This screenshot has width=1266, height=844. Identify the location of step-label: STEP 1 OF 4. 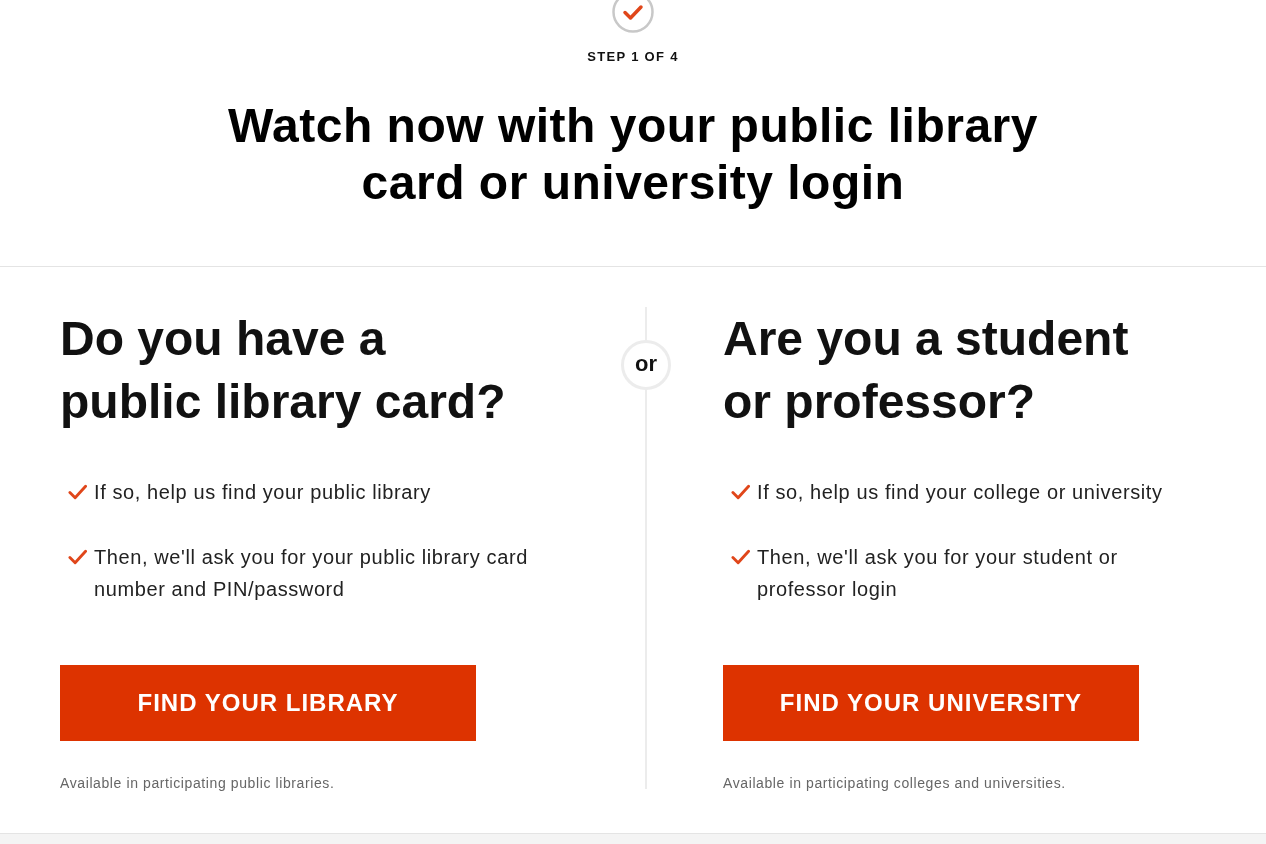
(633, 57).